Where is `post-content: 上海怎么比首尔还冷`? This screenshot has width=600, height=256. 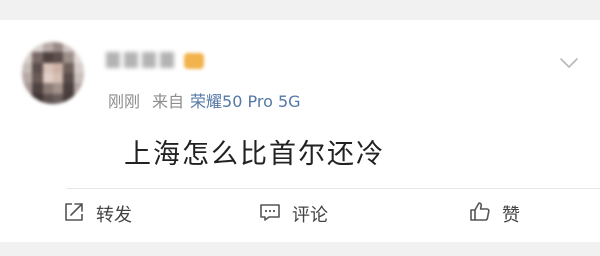
post-content: 上海怎么比首尔还冷 is located at coordinates (254, 154).